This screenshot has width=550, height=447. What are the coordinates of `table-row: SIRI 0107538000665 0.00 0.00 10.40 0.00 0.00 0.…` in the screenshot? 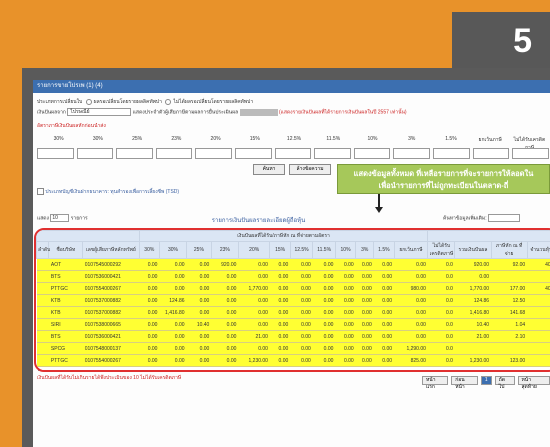 It's located at (293, 324).